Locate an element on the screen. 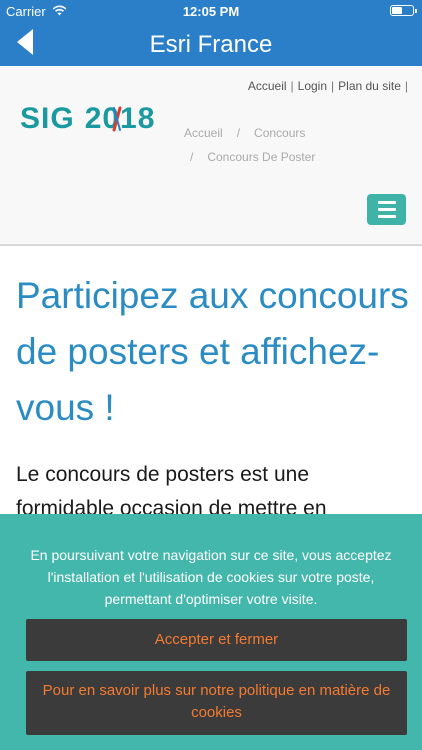 This screenshot has height=750, width=422. nav-title: Esri France is located at coordinates (211, 44).